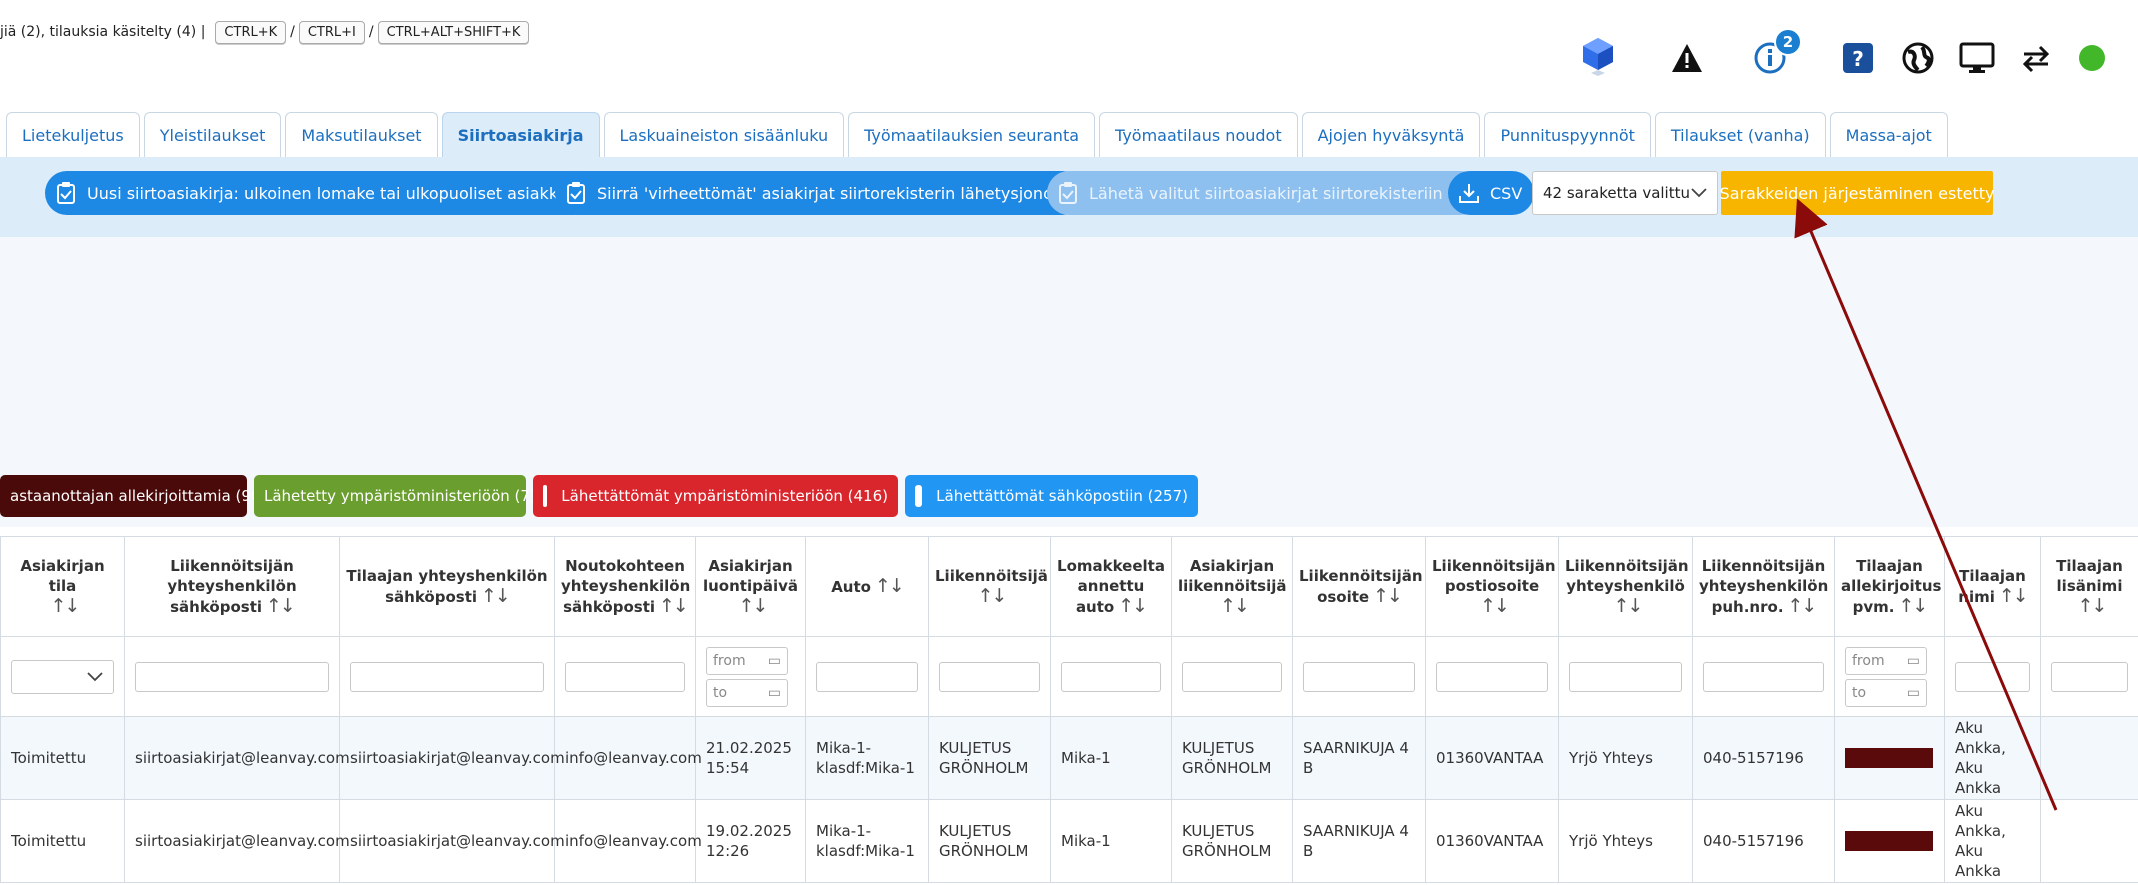 The width and height of the screenshot is (2138, 885). What do you see at coordinates (1740, 134) in the screenshot?
I see `tab-tilaukset-vanha: Tilaukset (vanha)` at bounding box center [1740, 134].